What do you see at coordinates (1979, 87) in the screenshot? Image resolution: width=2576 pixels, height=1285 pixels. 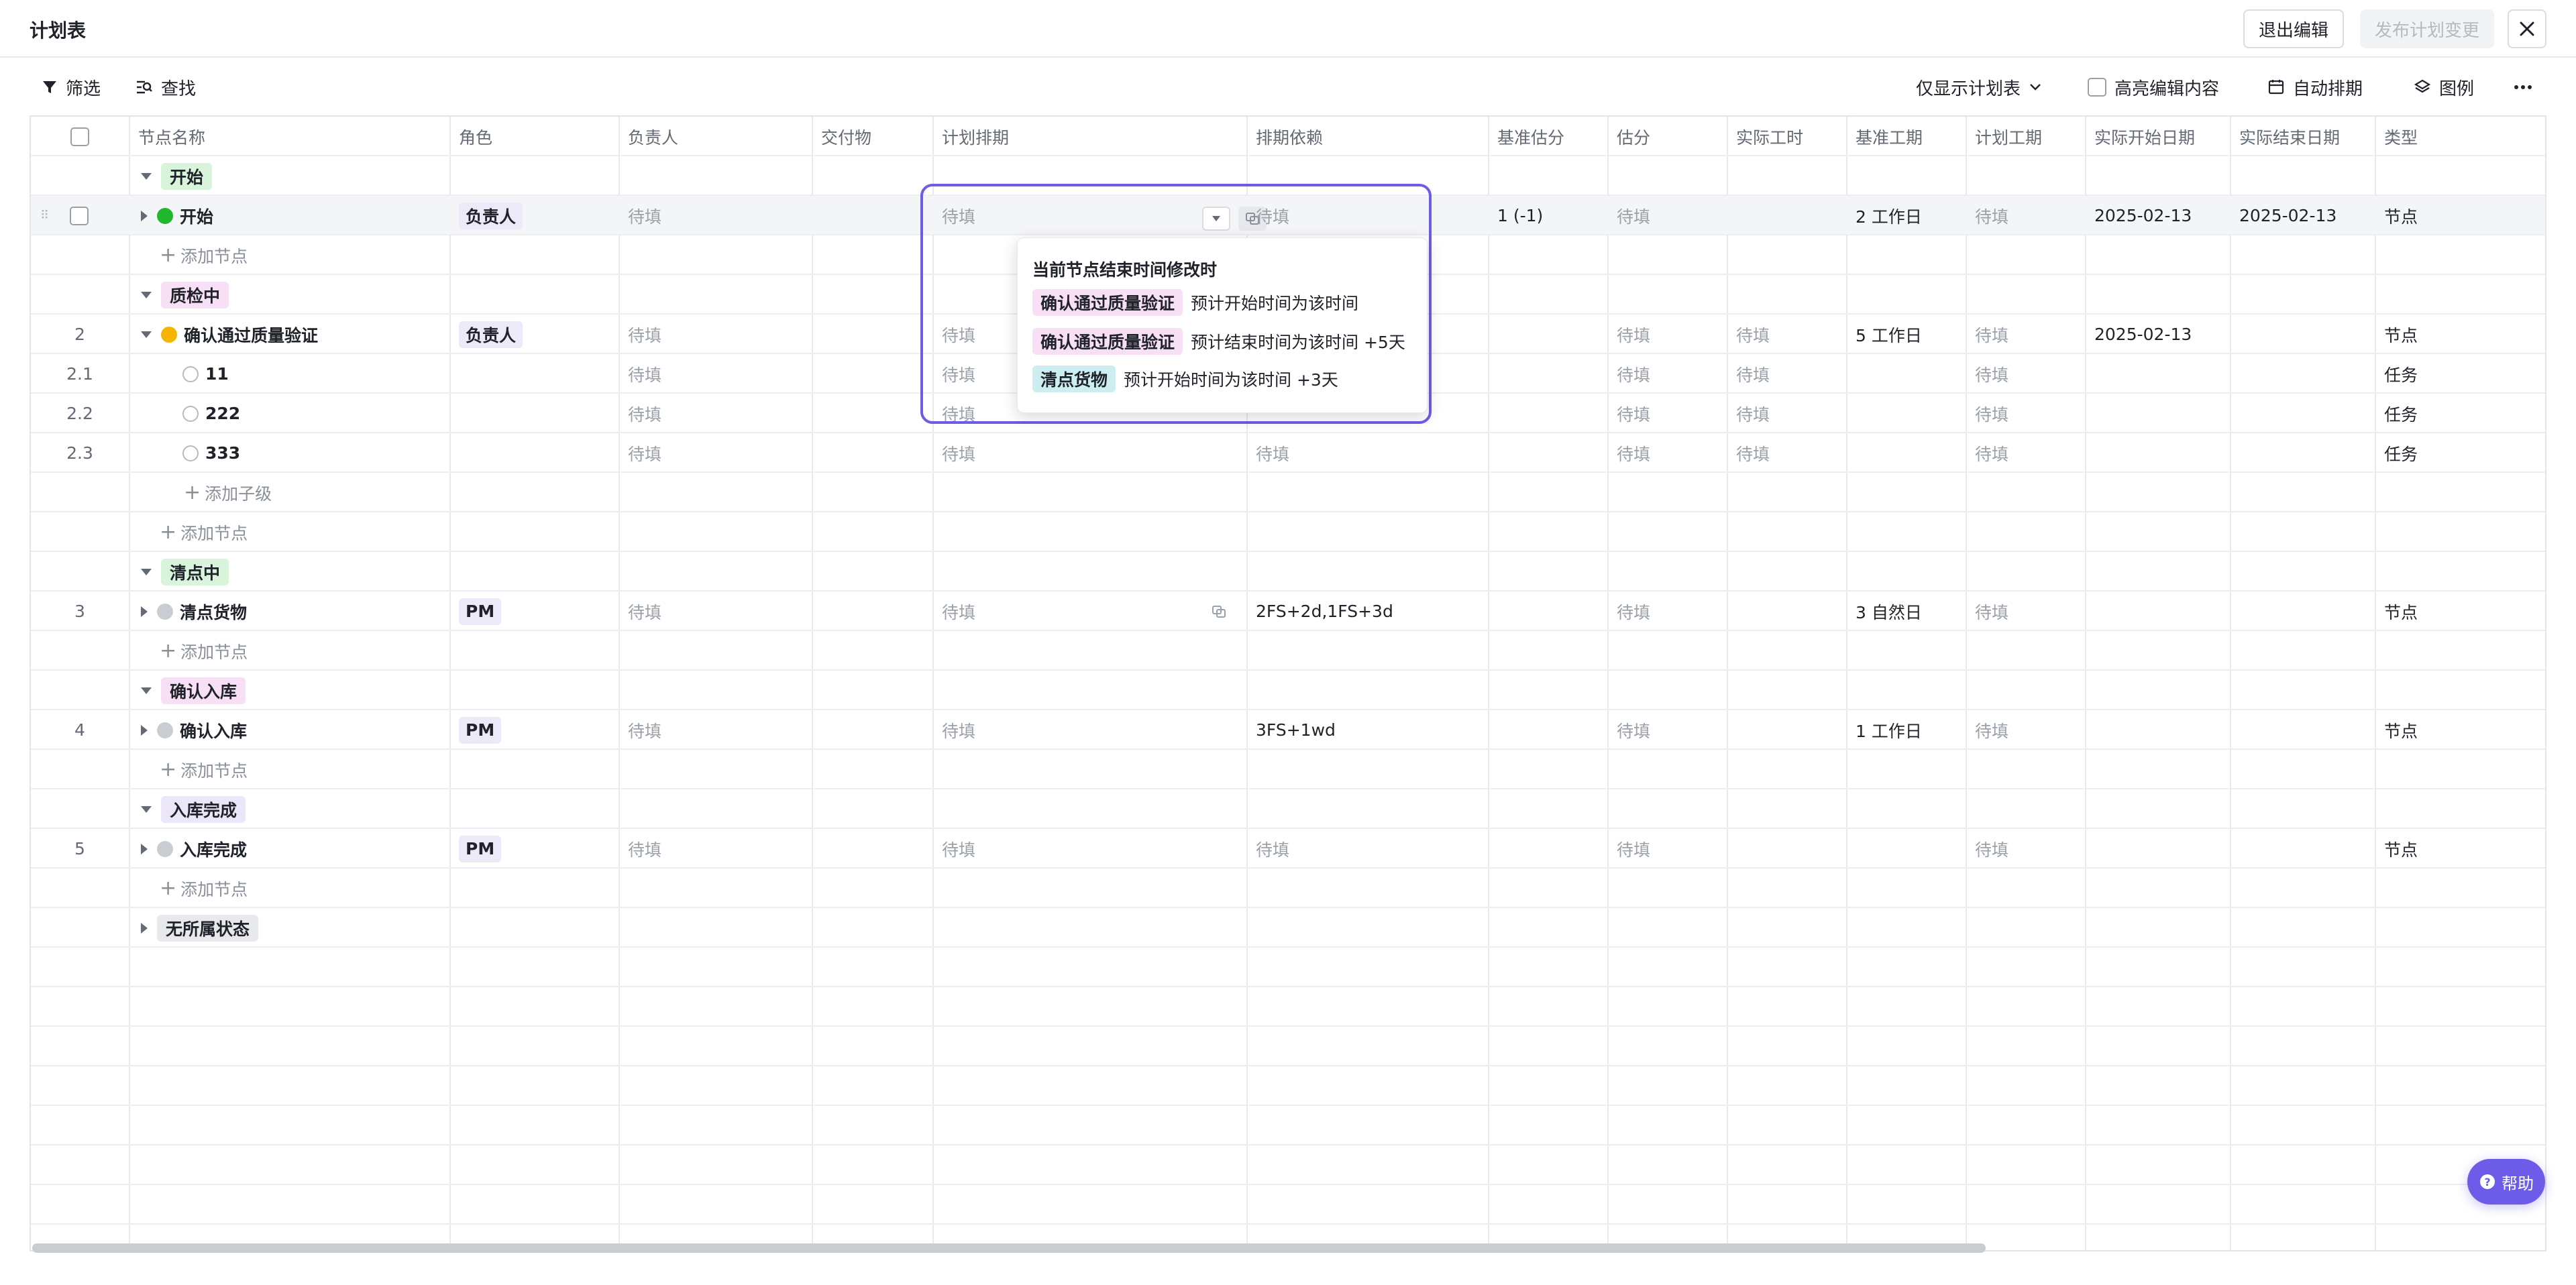 I see `view-select: 仅显示计划表` at bounding box center [1979, 87].